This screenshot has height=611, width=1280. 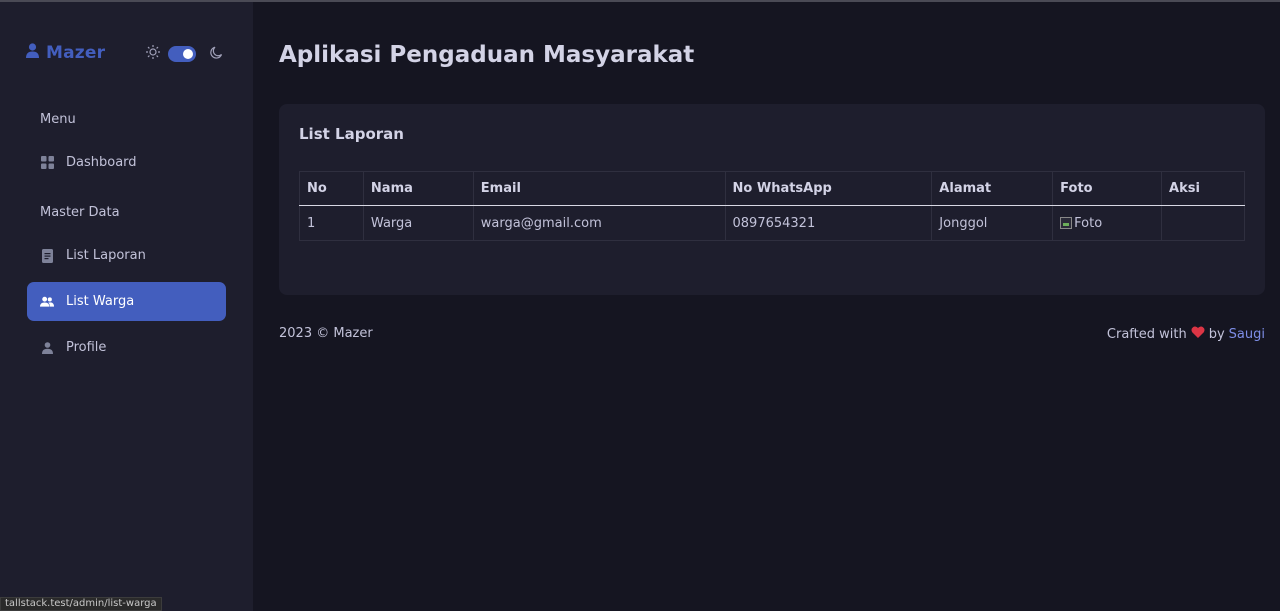 I want to click on brand-logo: Mazer, so click(x=65, y=53).